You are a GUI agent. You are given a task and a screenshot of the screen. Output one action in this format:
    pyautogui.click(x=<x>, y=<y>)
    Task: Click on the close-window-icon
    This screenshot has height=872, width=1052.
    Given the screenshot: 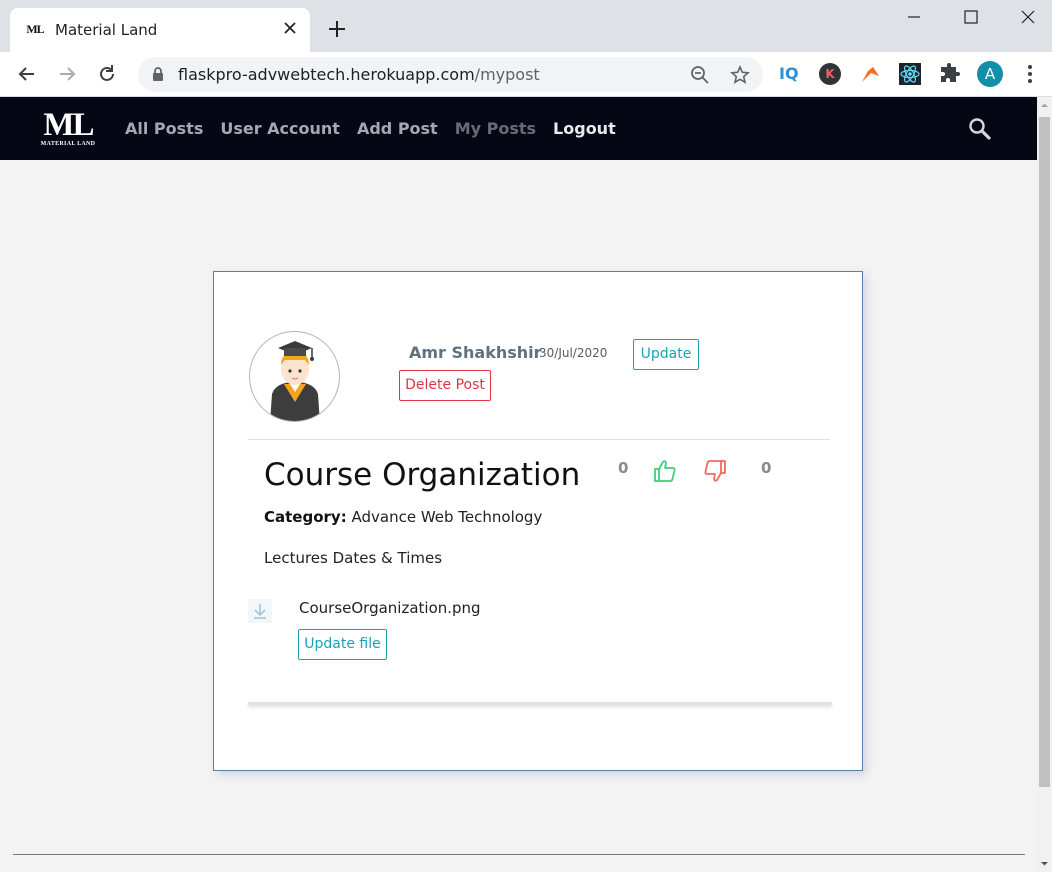 What is the action you would take?
    pyautogui.click(x=1028, y=17)
    